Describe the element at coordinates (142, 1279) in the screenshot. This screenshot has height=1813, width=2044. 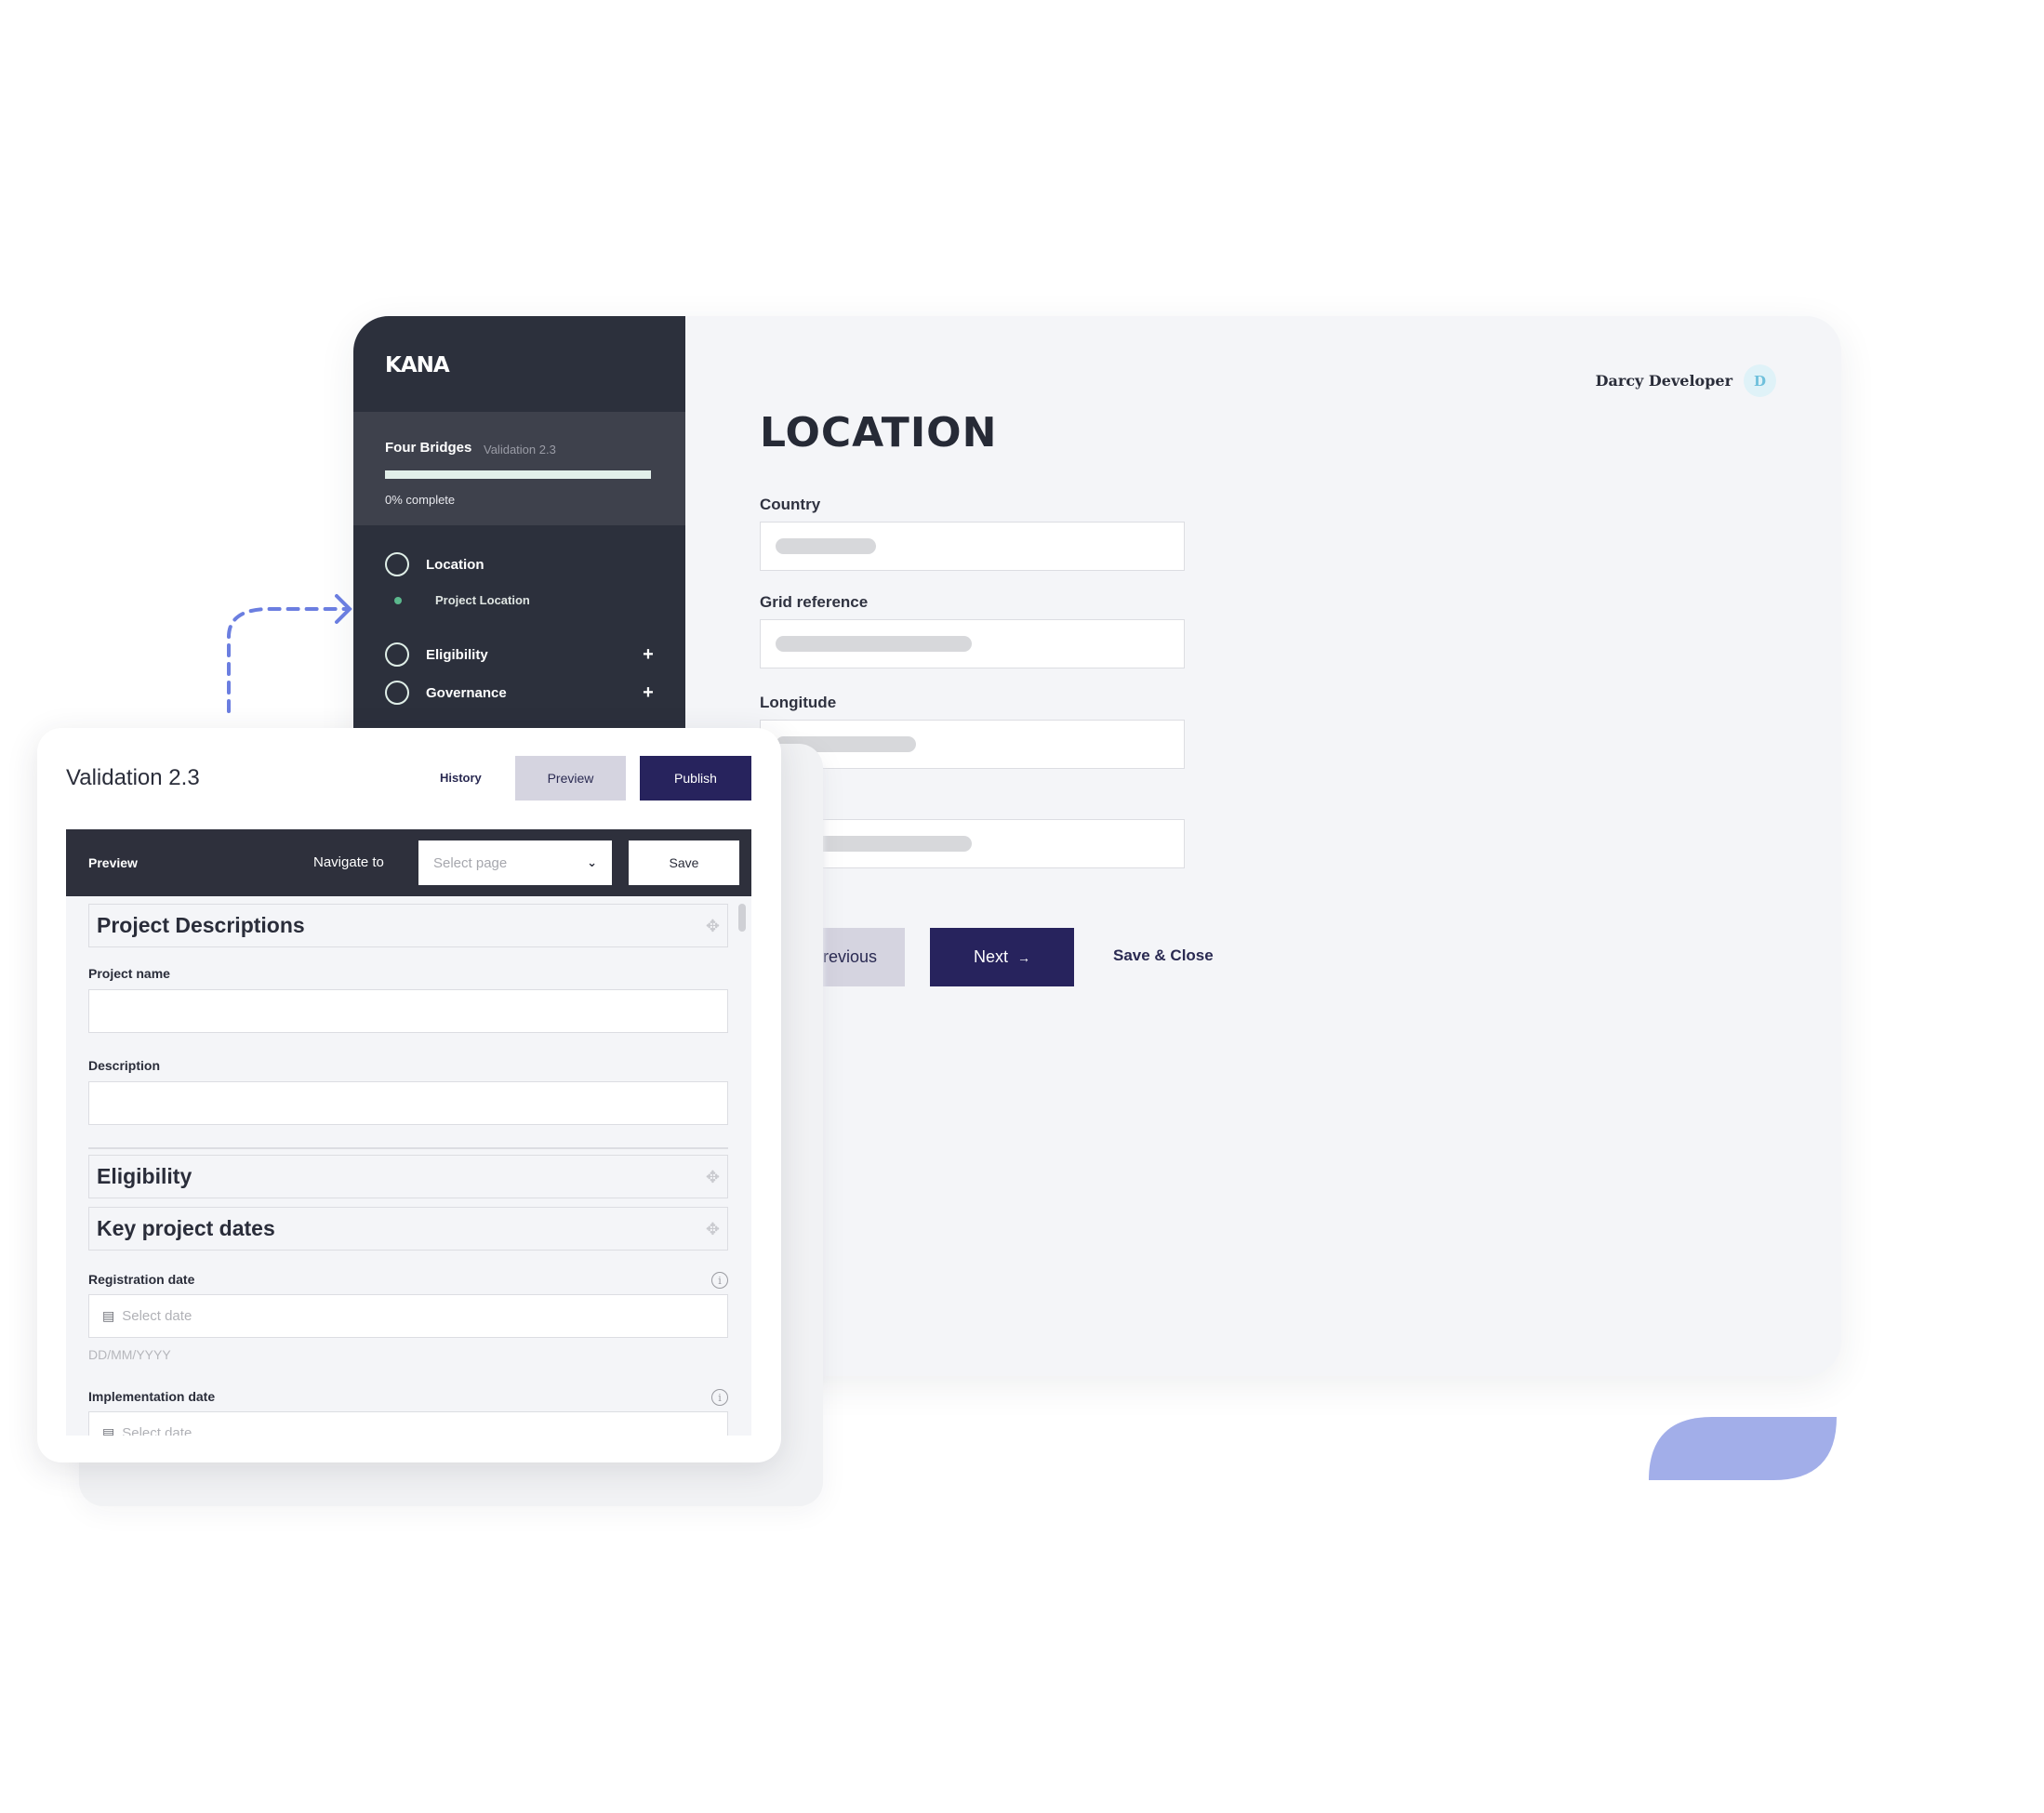
I see `registration-date-label: Registration date` at that location.